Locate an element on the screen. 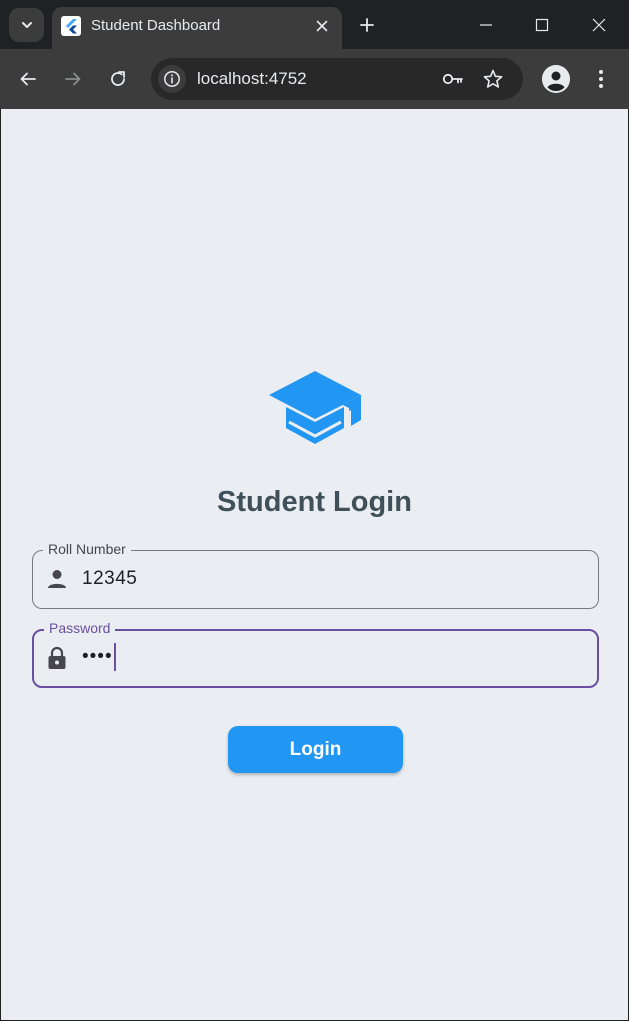 Image resolution: width=629 pixels, height=1021 pixels. star-icon is located at coordinates (493, 78).